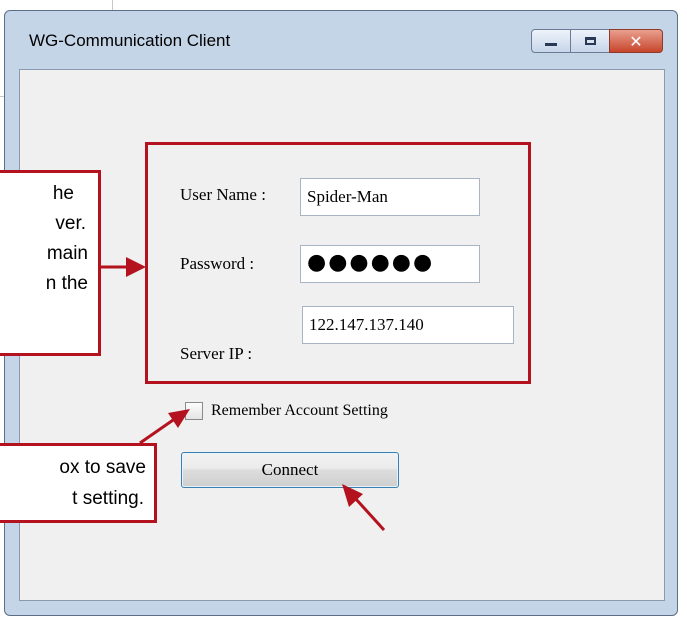 Image resolution: width=687 pixels, height=621 pixels. Describe the element at coordinates (123, 267) in the screenshot. I see `arrow-to-login-fields` at that location.